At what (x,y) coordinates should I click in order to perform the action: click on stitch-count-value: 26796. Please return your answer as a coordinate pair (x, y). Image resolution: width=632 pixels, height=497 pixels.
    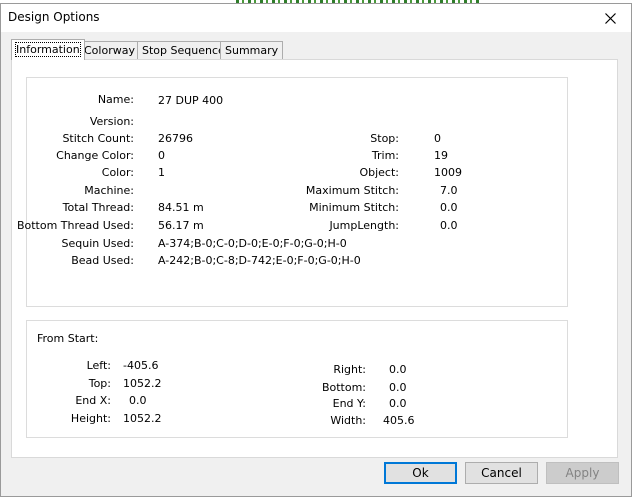
    Looking at the image, I should click on (175, 138).